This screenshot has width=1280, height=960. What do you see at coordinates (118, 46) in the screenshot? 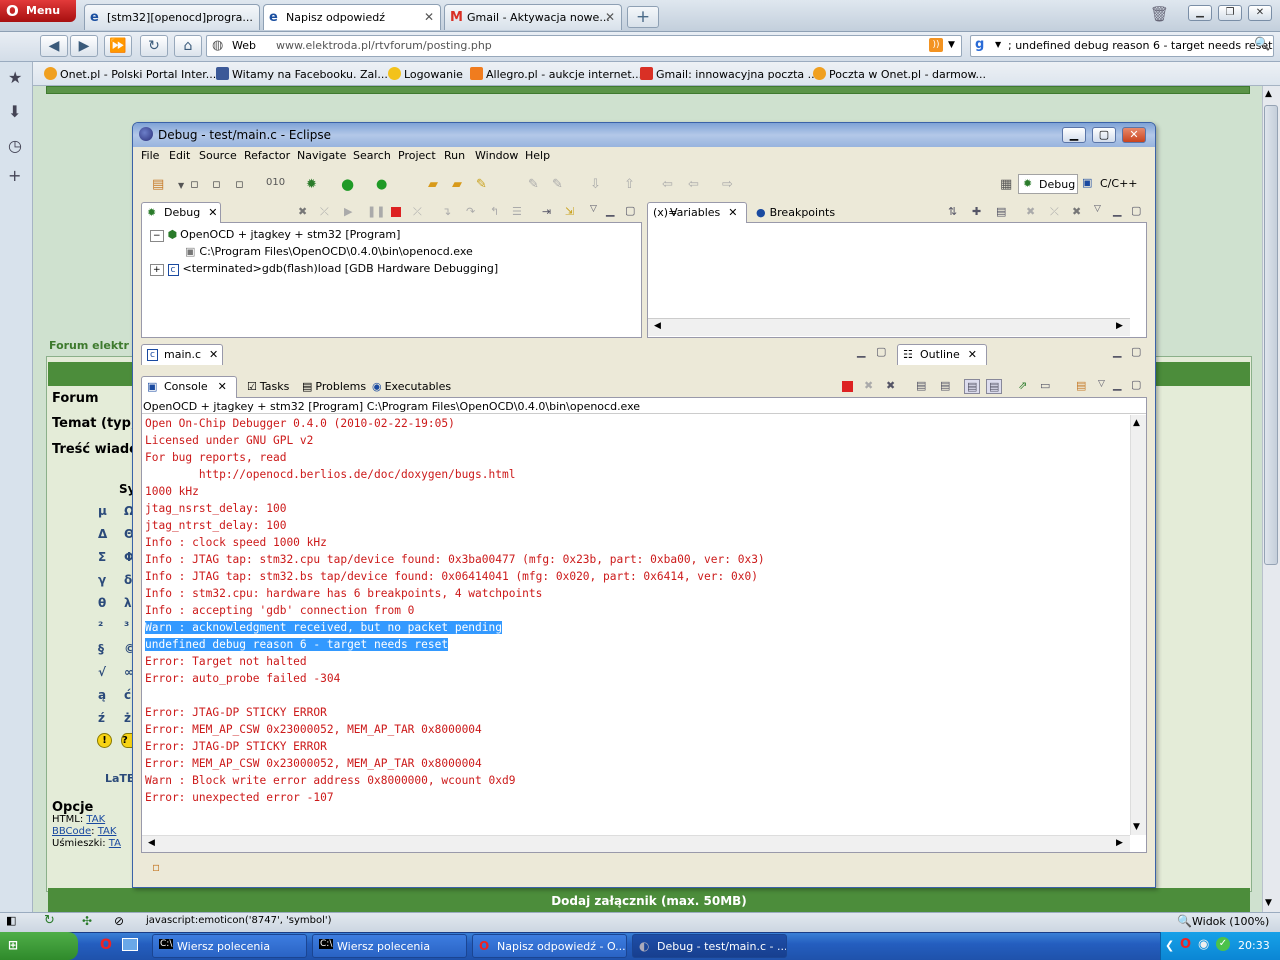
I see `fast-forward-button: ⏩` at bounding box center [118, 46].